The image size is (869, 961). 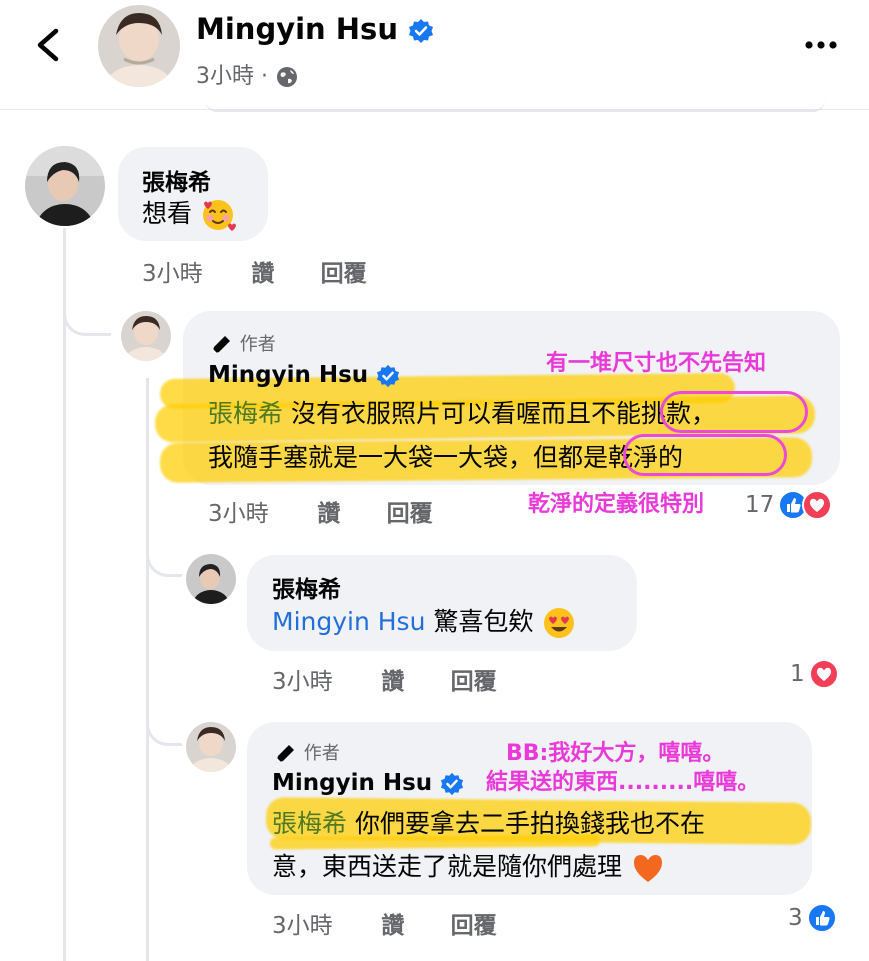 What do you see at coordinates (139, 46) in the screenshot?
I see `profile-avatar` at bounding box center [139, 46].